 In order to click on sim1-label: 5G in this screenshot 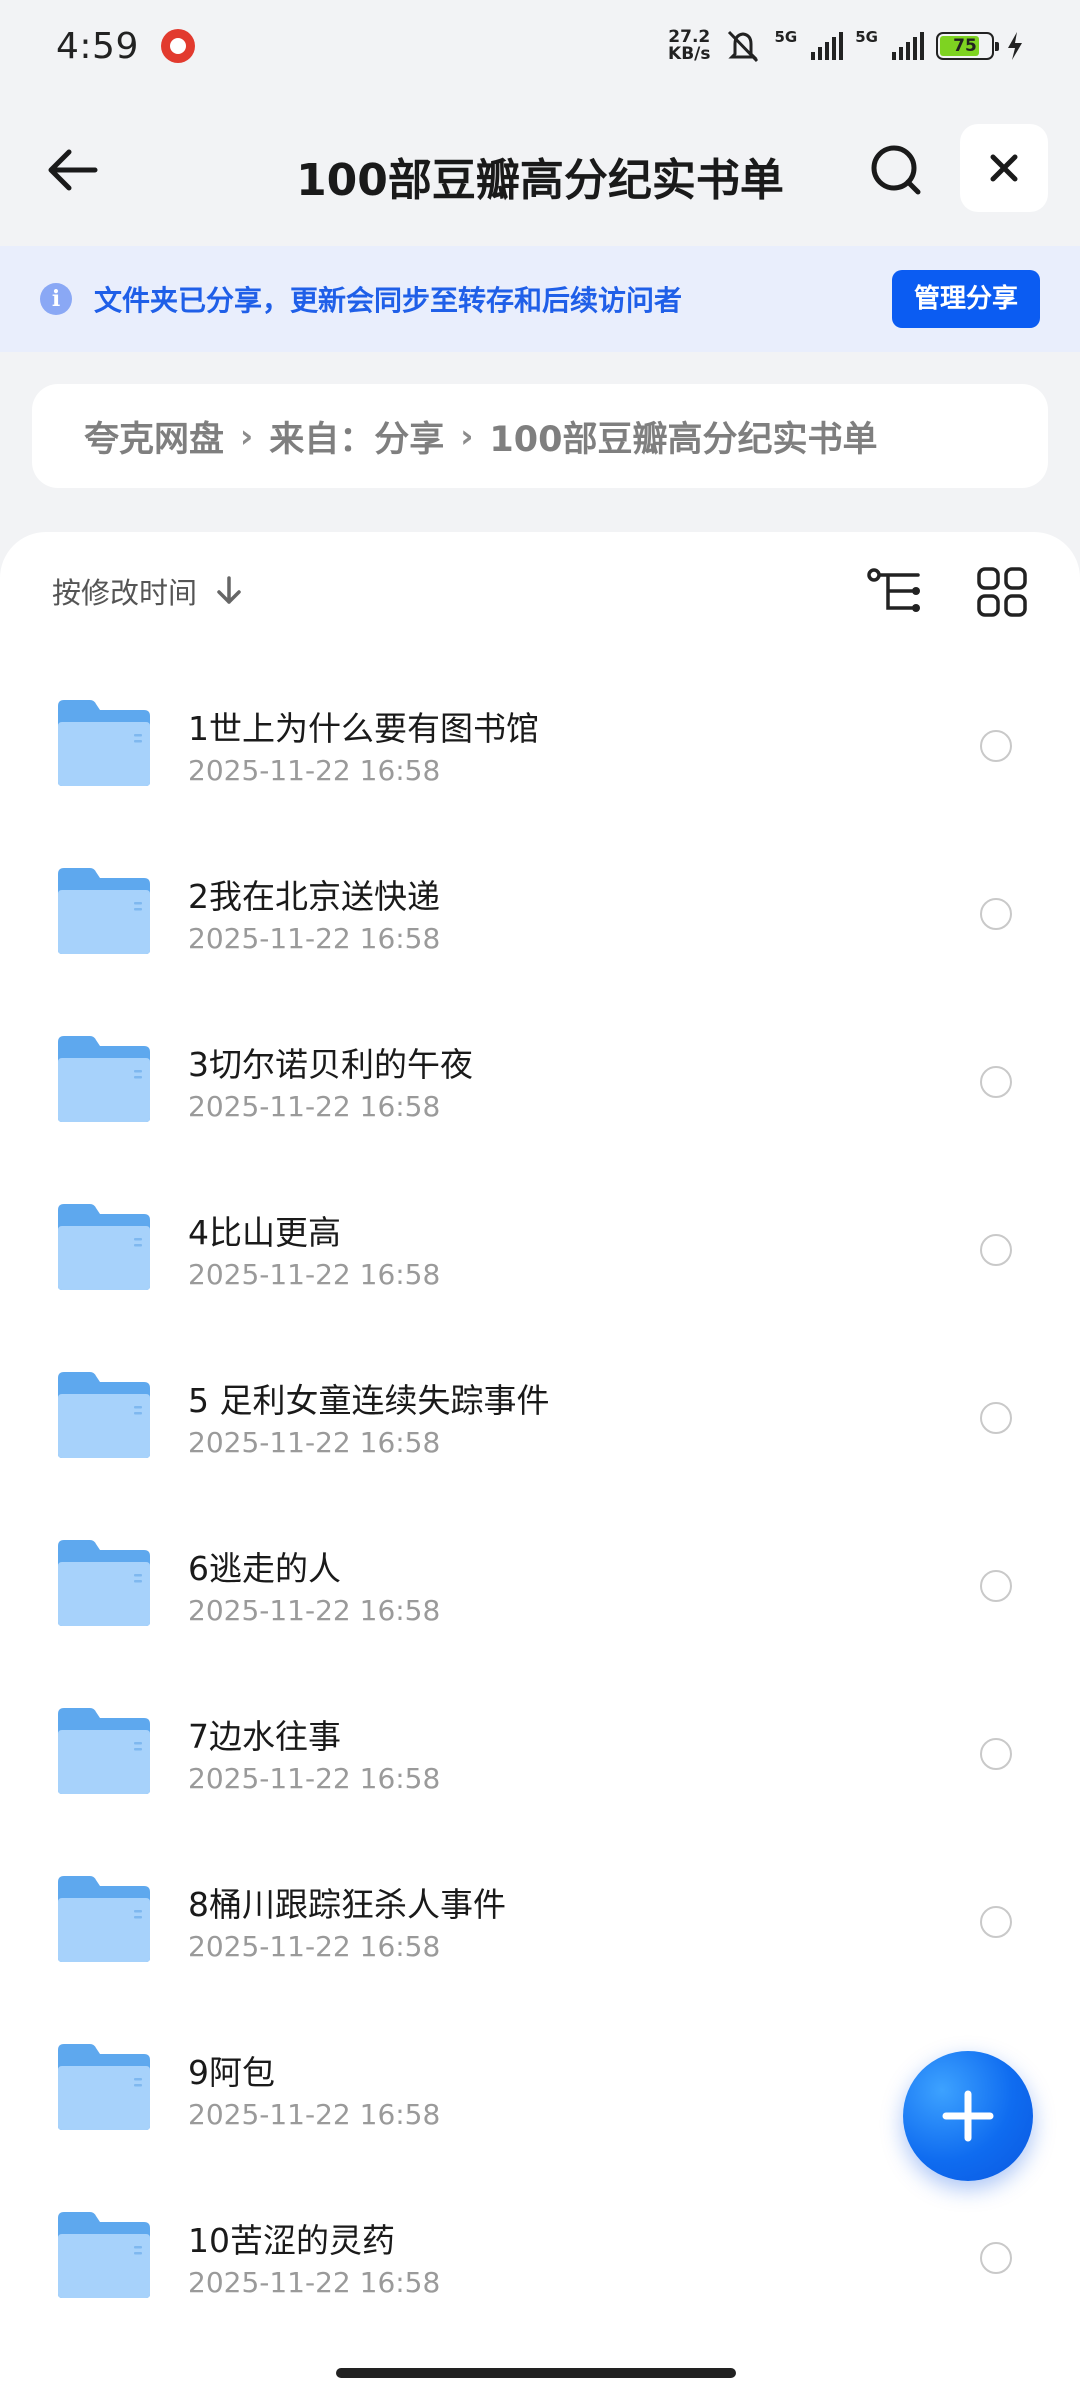, I will do `click(786, 37)`.